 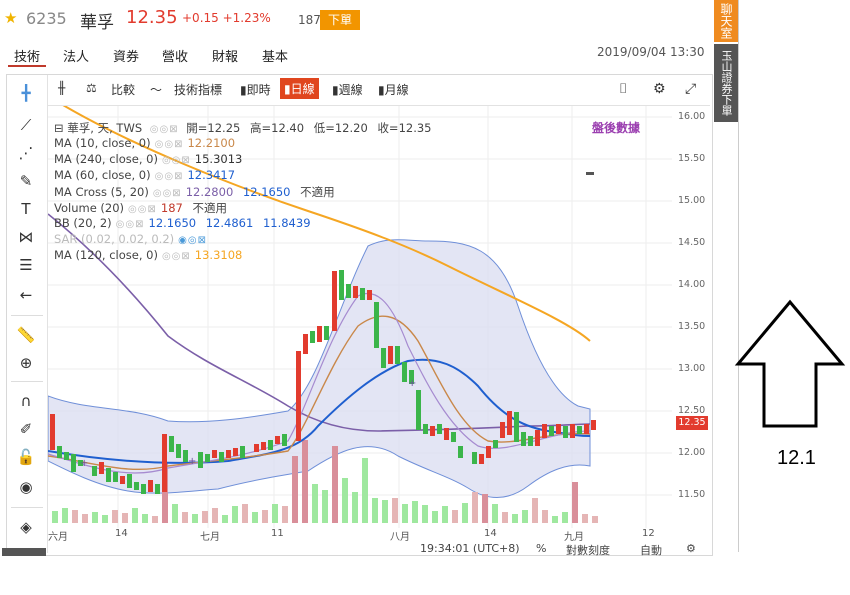 What do you see at coordinates (58, 537) in the screenshot?
I see `x-tick: 六月` at bounding box center [58, 537].